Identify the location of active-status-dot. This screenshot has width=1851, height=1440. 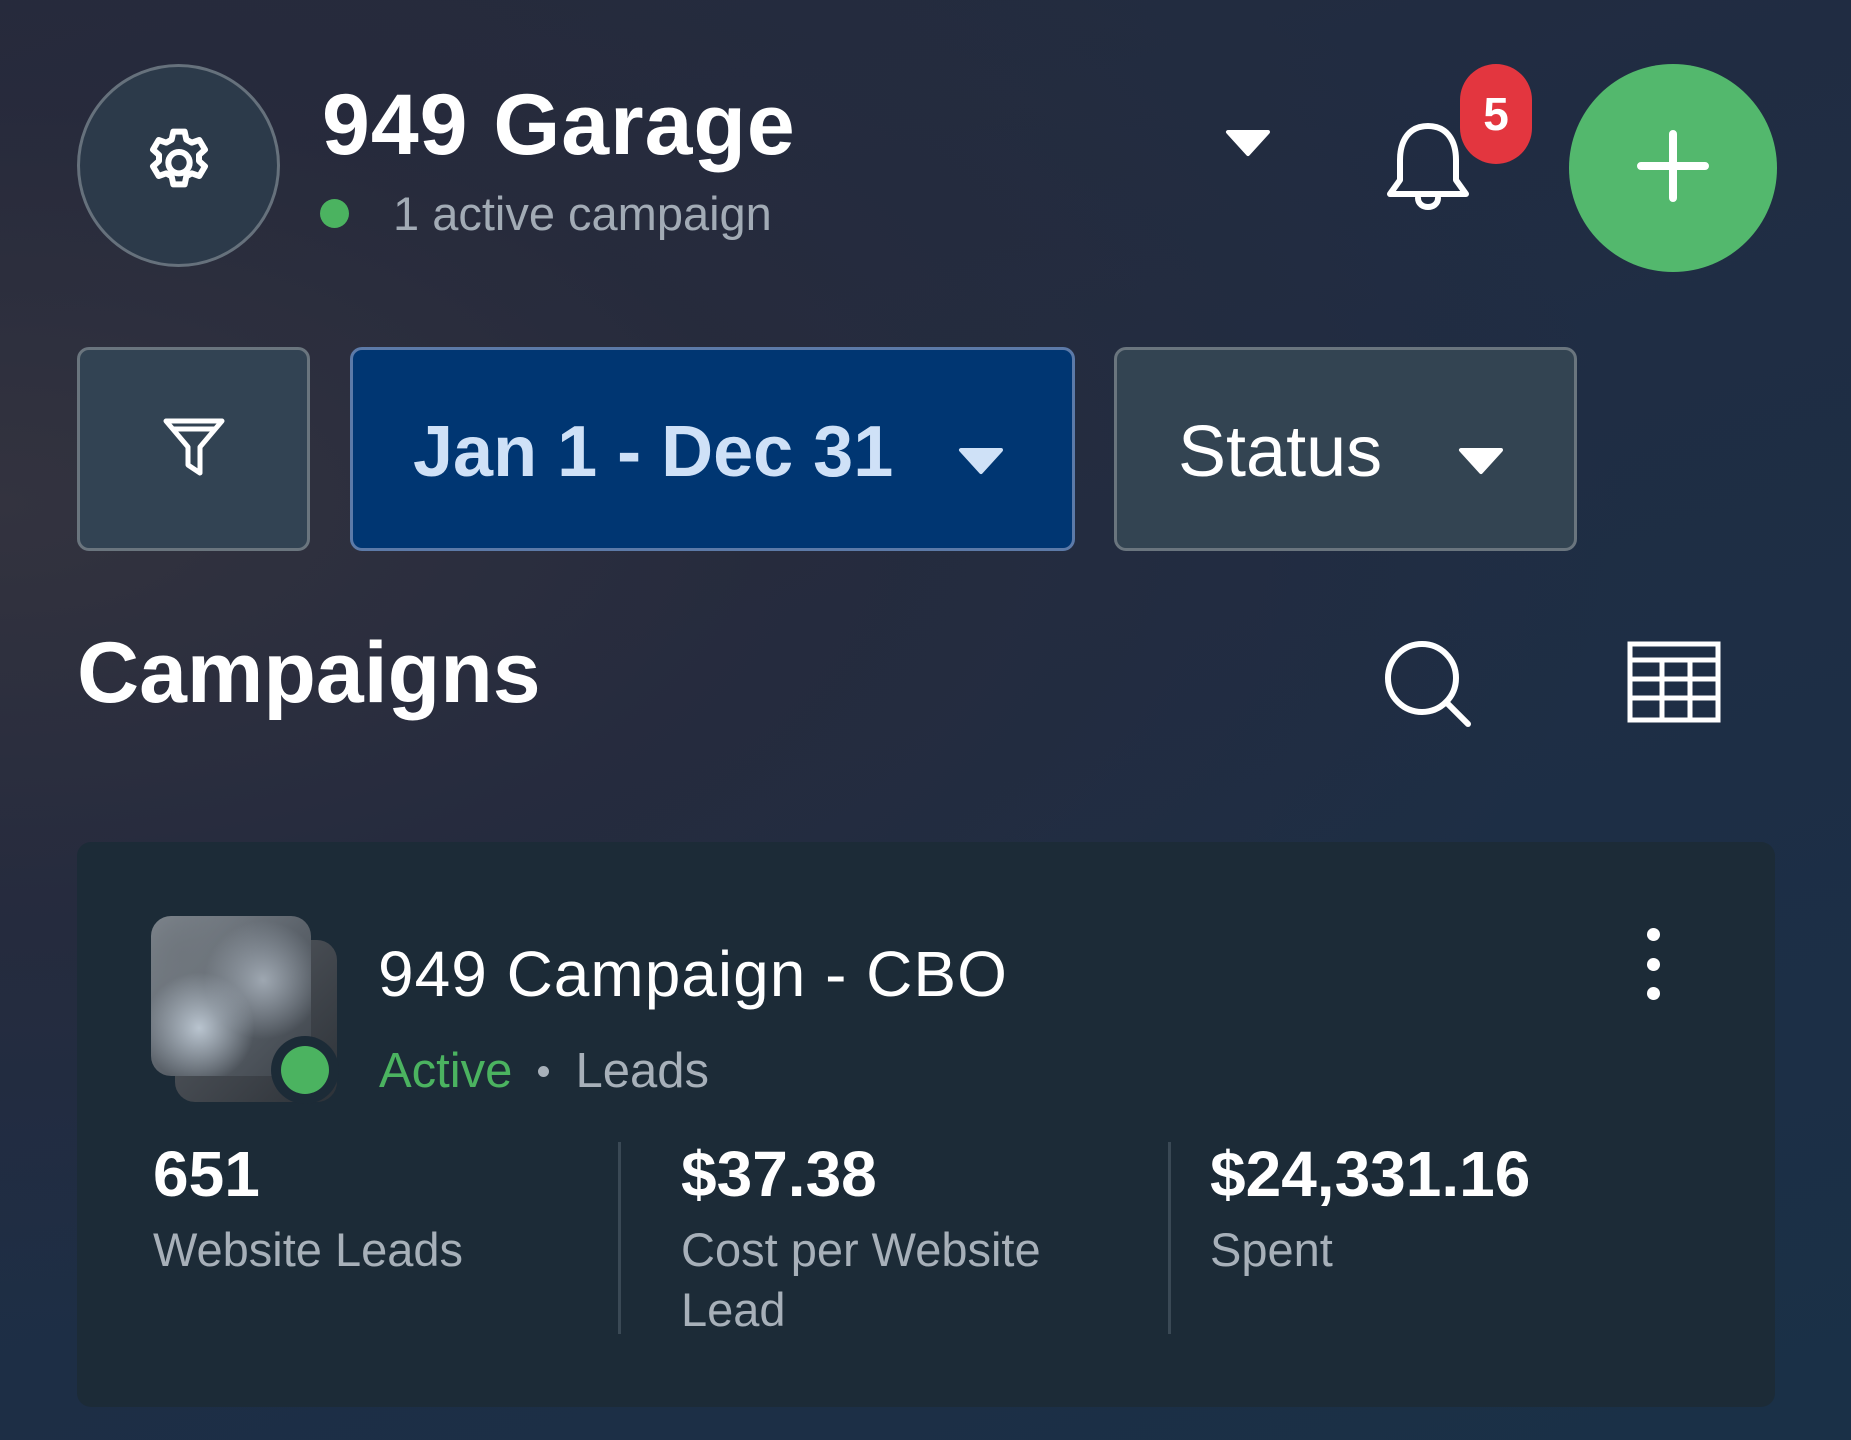
(334, 213).